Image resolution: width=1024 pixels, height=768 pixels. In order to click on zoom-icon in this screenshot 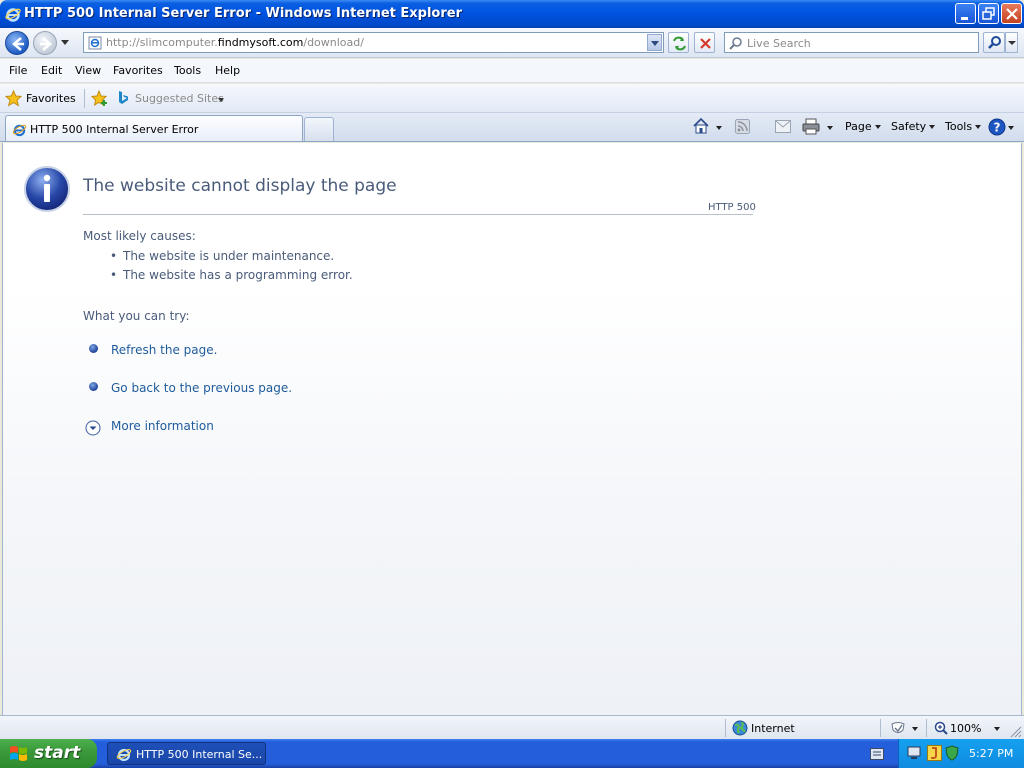, I will do `click(941, 728)`.